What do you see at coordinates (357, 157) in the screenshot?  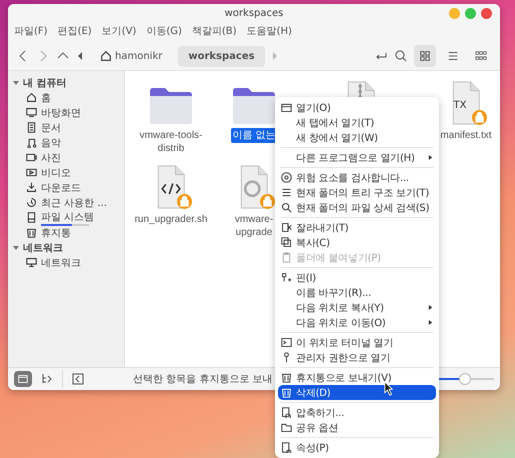 I see `menu-item: 다른 프로그램으로 열기(H)` at bounding box center [357, 157].